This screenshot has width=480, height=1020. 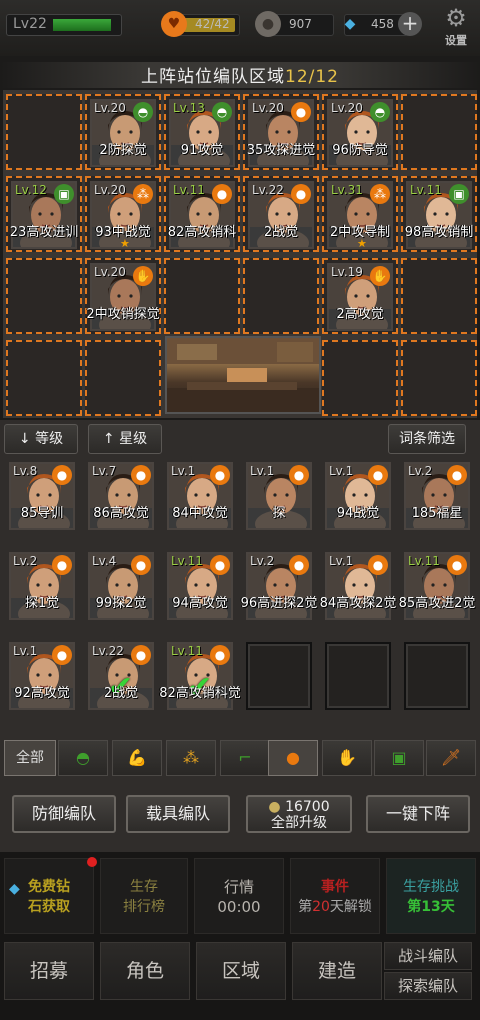 I want to click on hero-level: Lv.1, so click(x=262, y=471).